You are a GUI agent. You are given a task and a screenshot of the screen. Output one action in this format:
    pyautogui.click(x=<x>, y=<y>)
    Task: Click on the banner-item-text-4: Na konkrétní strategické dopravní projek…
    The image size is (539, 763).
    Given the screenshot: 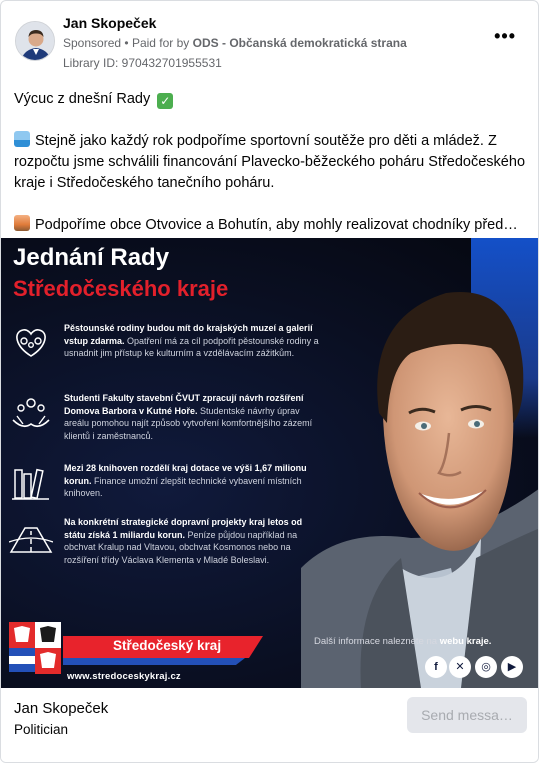 What is the action you would take?
    pyautogui.click(x=183, y=541)
    